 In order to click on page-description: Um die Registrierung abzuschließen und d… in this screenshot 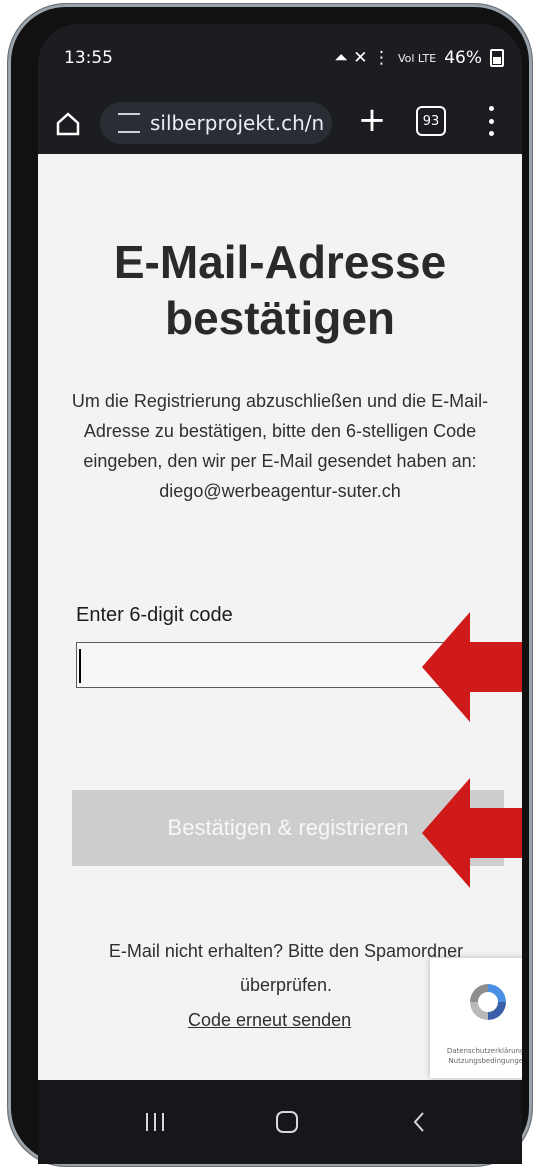, I will do `click(280, 446)`.